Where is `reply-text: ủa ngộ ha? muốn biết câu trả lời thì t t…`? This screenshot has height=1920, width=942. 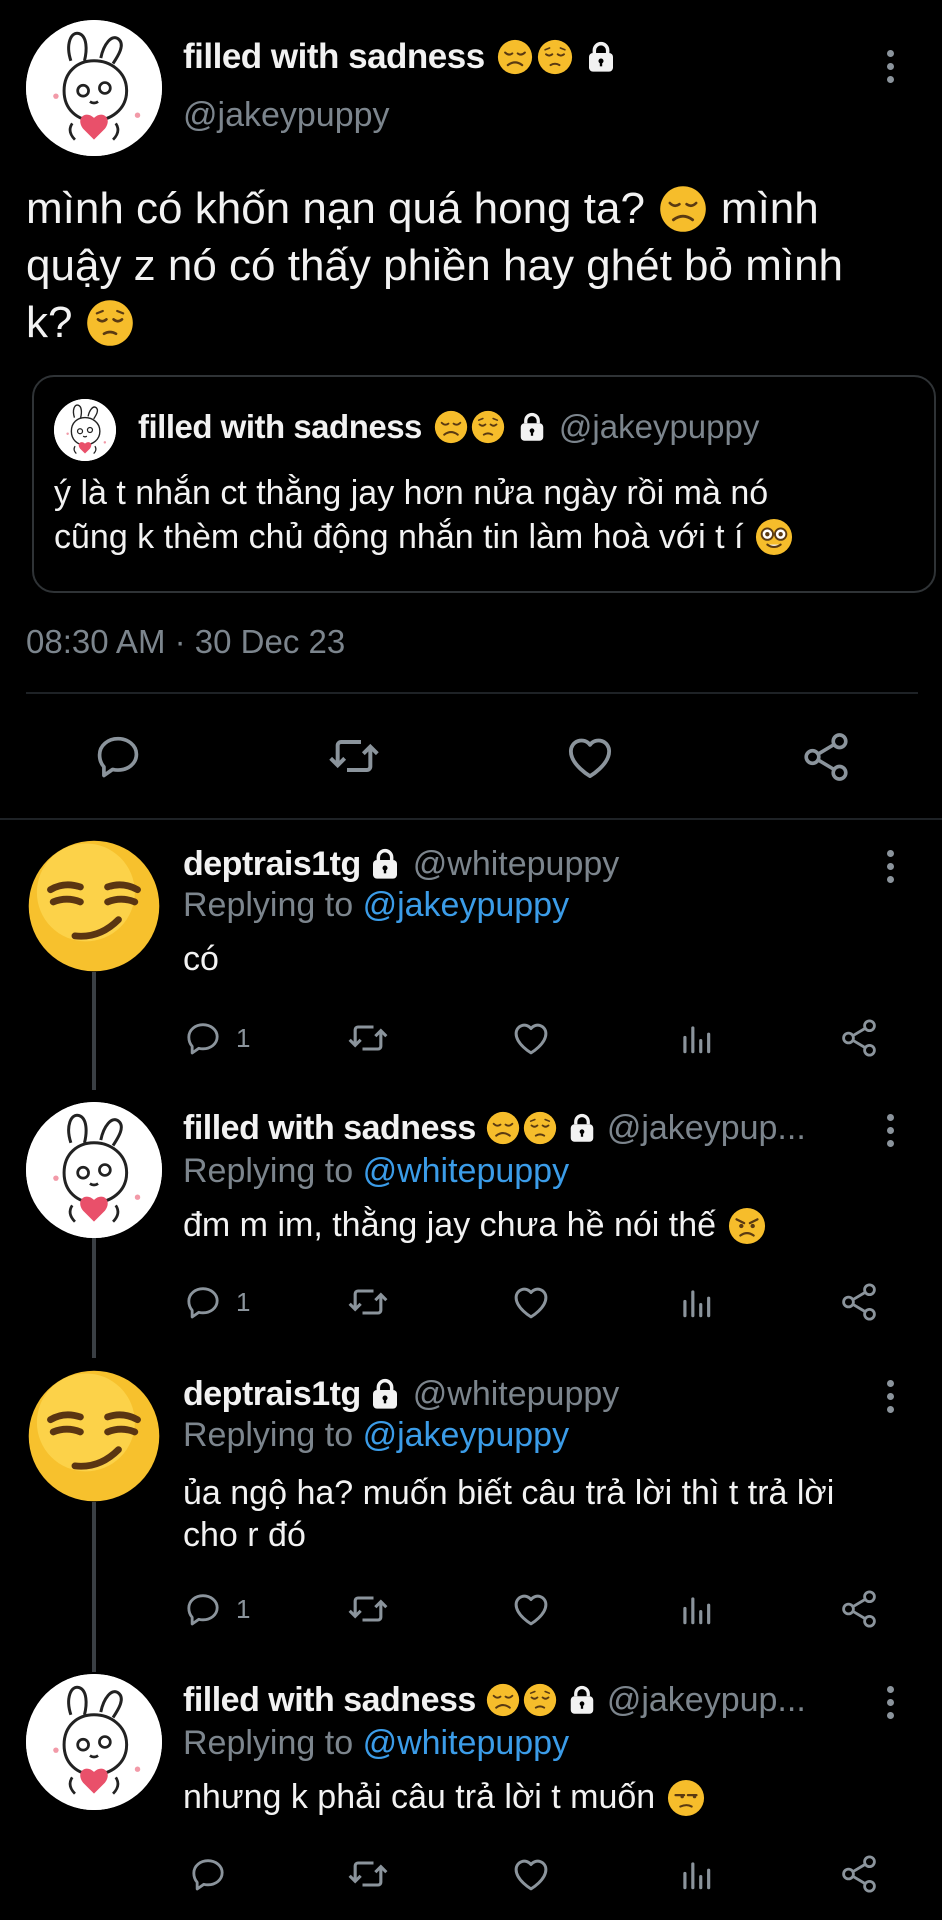
reply-text: ủa ngộ ha? muốn biết câu trả lời thì t t… is located at coordinates (508, 1514).